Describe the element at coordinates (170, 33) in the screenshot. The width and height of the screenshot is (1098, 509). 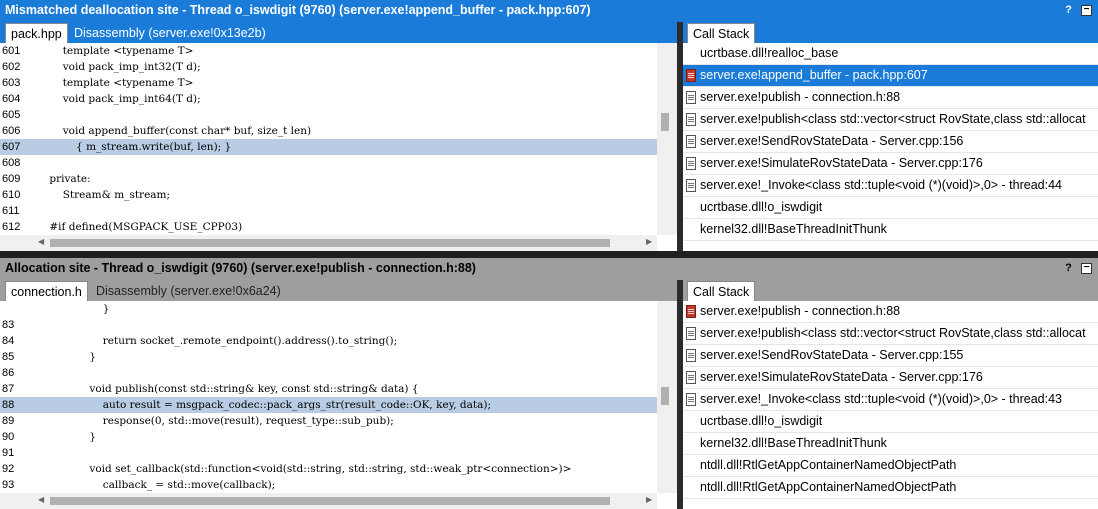
I see `tab-disassembly: Disassembly (server.exe!0x13e2b)` at that location.